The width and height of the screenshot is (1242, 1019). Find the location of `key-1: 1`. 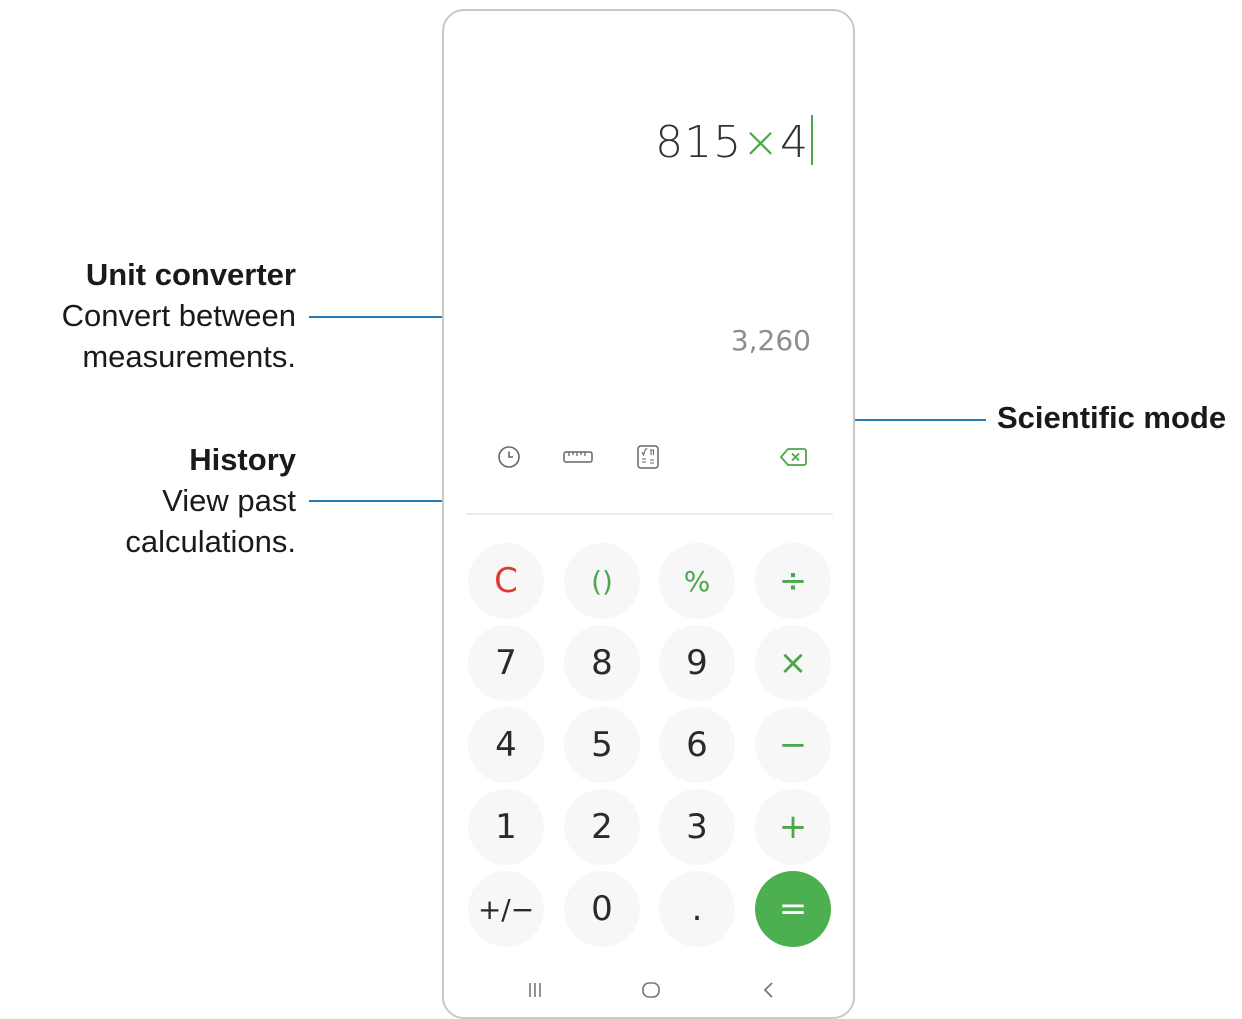

key-1: 1 is located at coordinates (506, 827).